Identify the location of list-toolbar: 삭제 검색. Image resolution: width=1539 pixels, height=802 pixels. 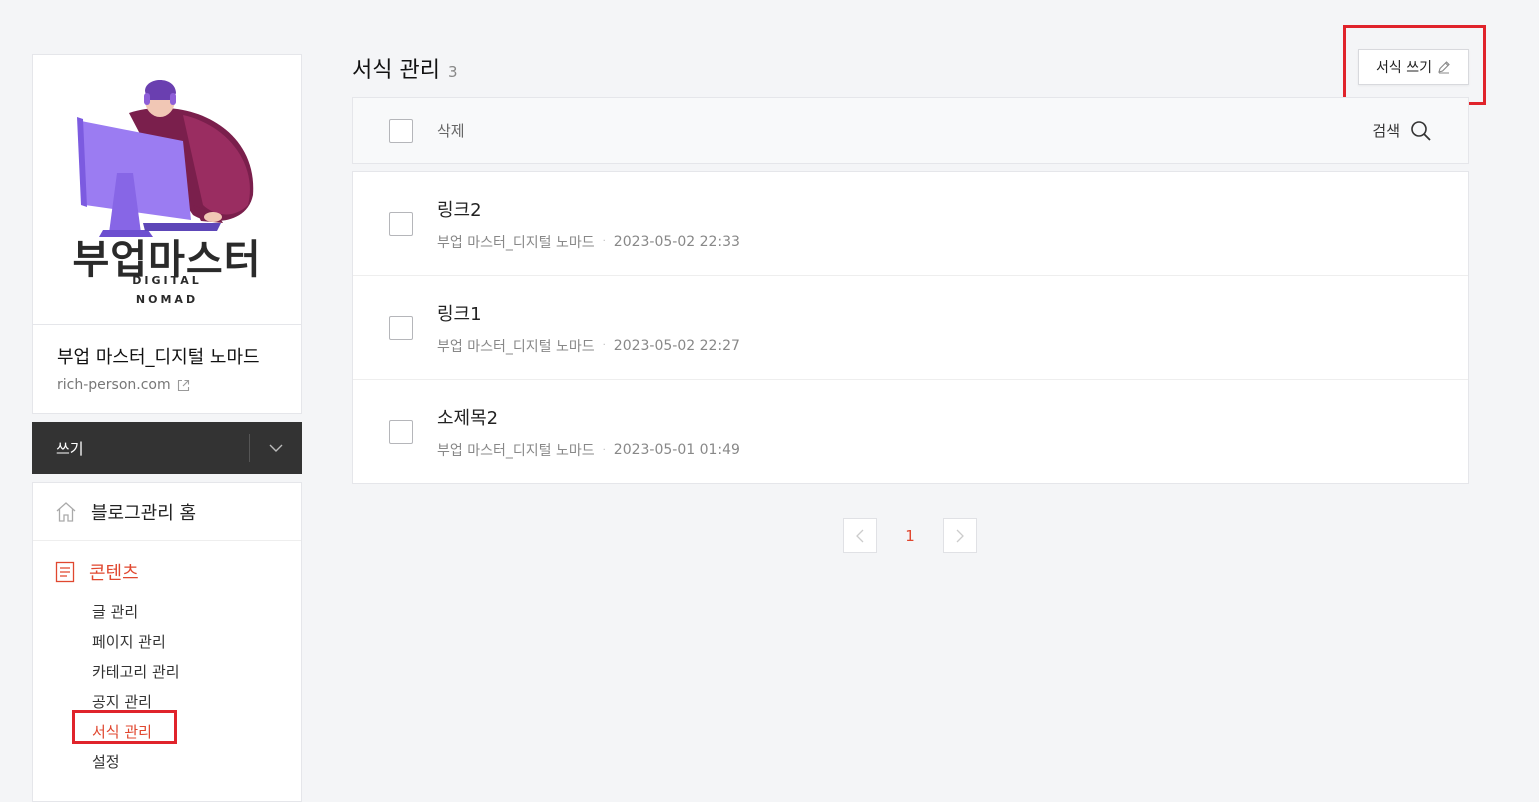
(910, 130).